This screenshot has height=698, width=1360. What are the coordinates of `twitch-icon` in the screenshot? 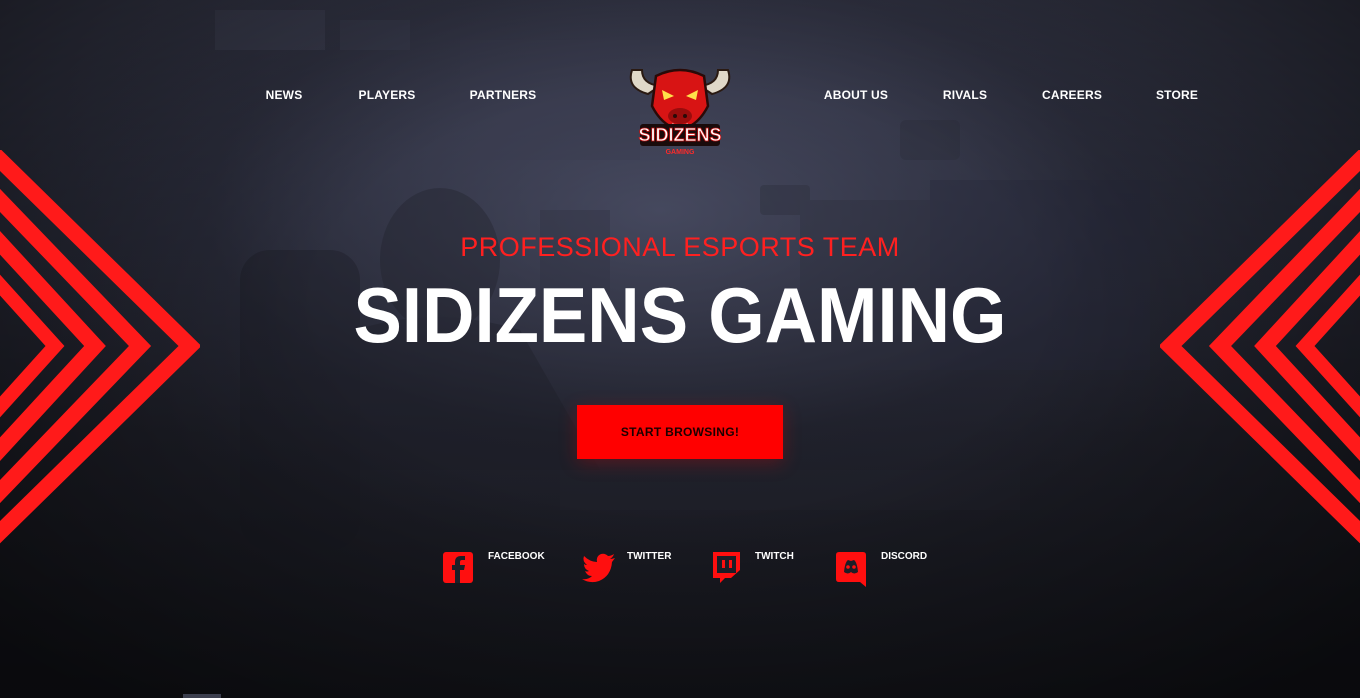 It's located at (726, 567).